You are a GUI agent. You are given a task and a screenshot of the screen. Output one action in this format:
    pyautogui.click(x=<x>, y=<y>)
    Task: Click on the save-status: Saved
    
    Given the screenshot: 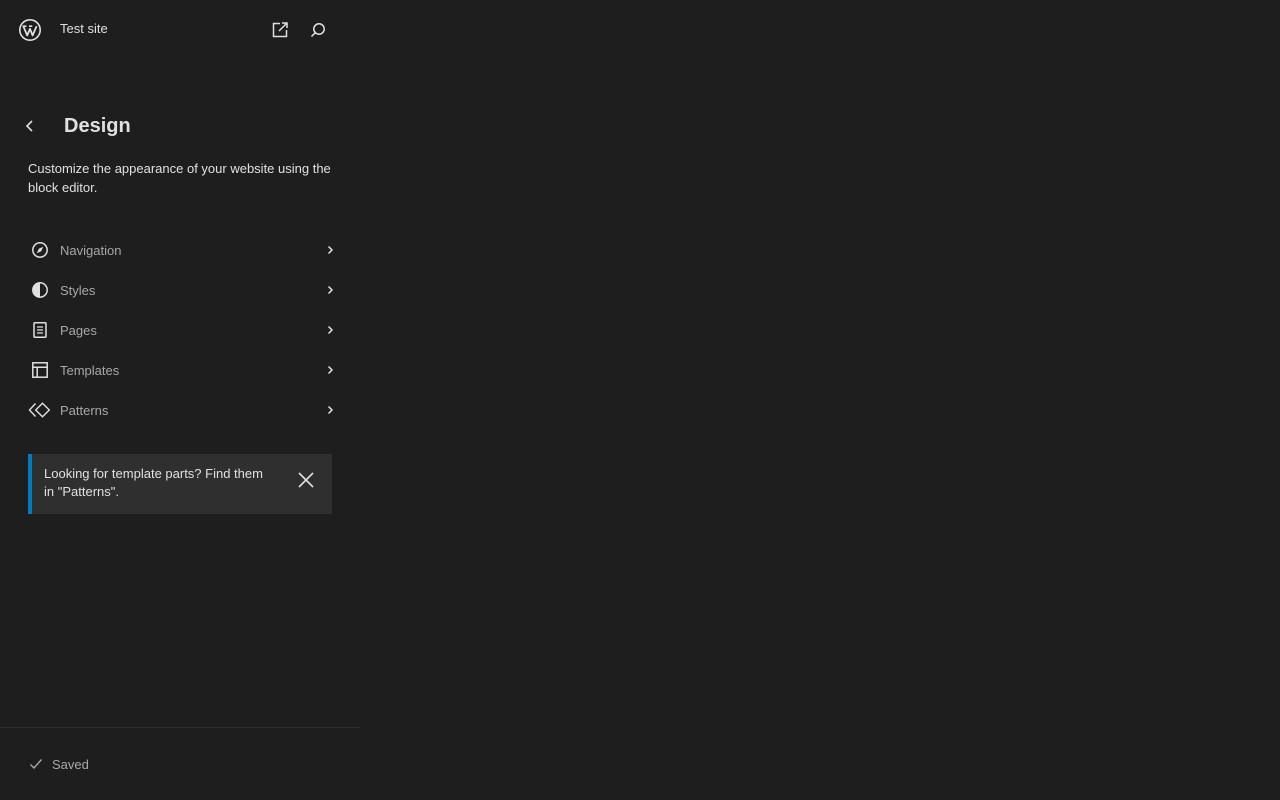 What is the action you would take?
    pyautogui.click(x=58, y=764)
    